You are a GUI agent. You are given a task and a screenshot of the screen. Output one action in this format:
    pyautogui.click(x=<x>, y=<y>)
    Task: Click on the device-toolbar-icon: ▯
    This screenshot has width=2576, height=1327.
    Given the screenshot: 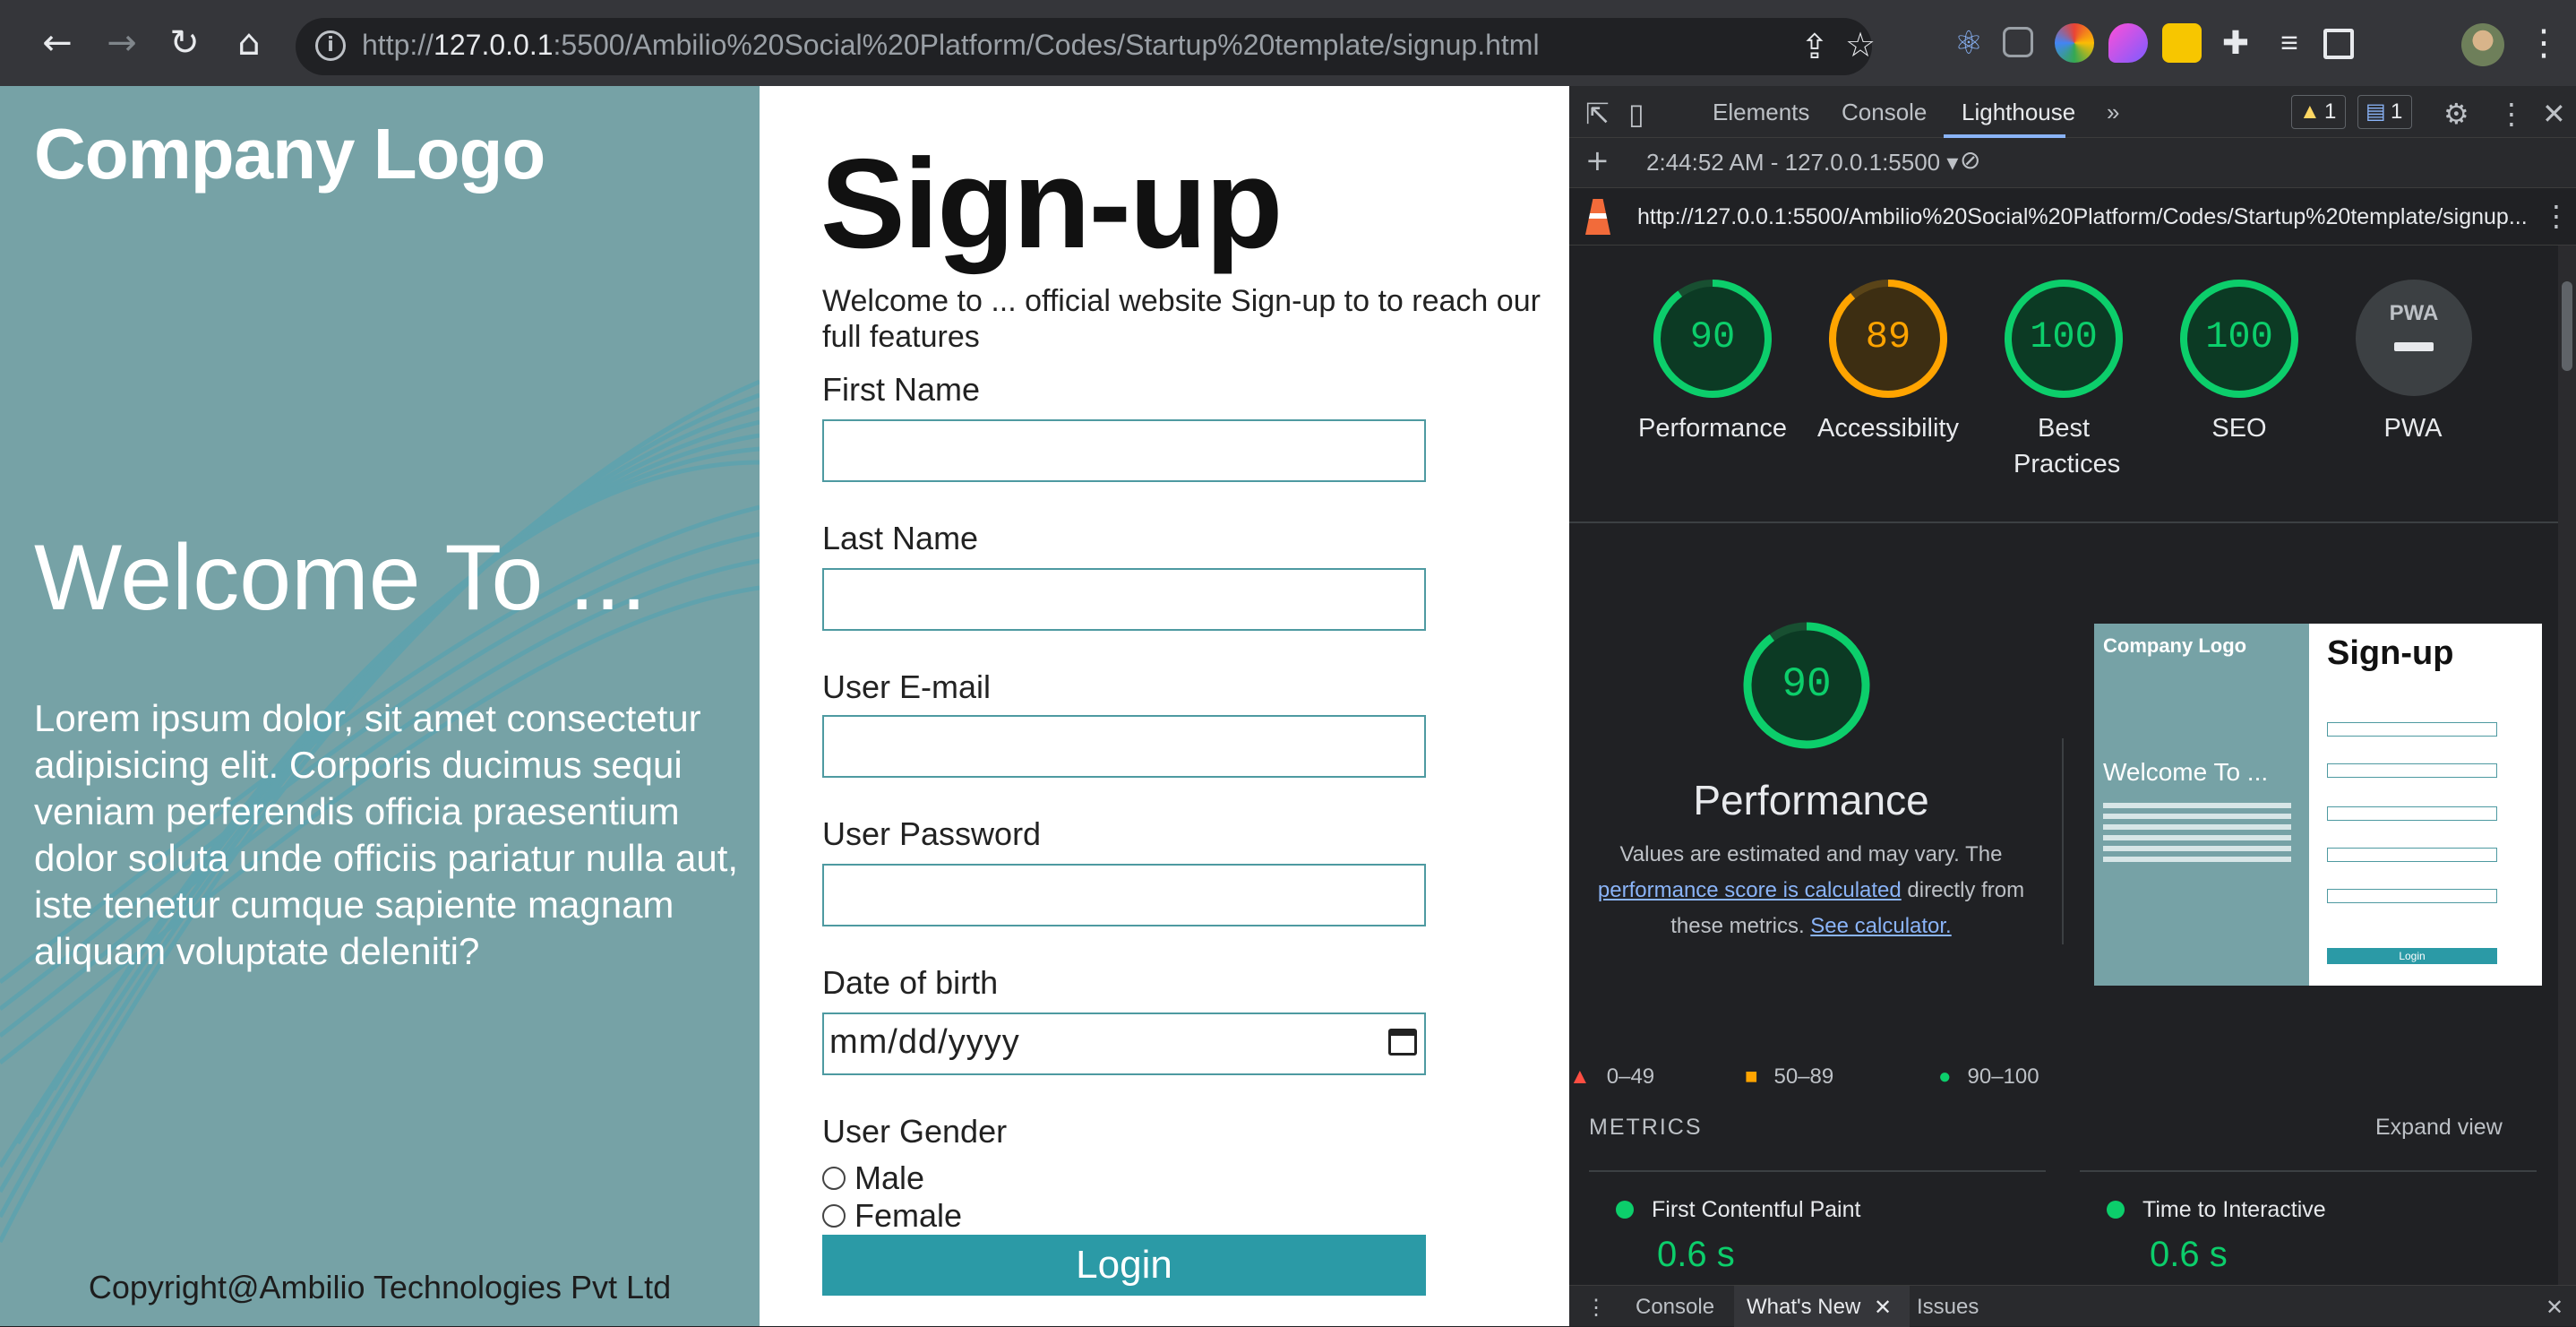 What is the action you would take?
    pyautogui.click(x=1636, y=114)
    